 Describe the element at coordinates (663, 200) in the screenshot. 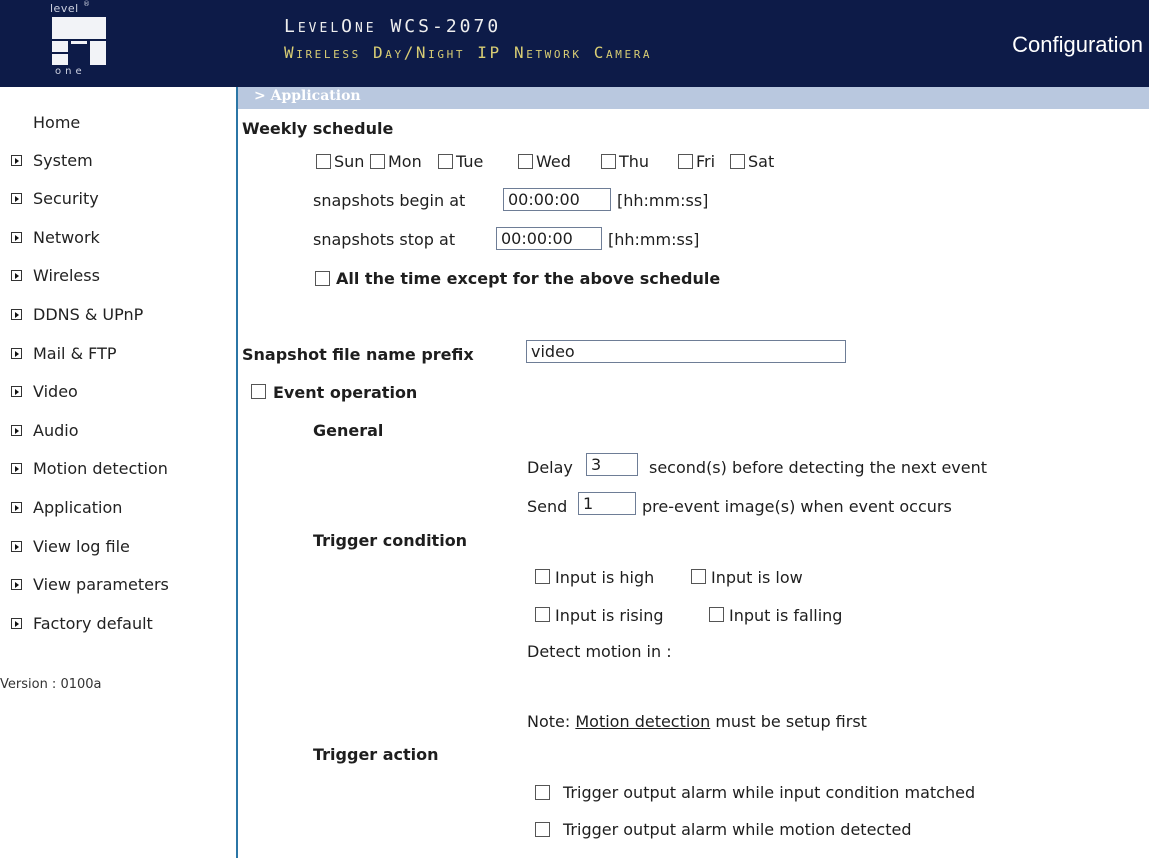

I see `begin-time-format: [hh:mm:ss]` at that location.